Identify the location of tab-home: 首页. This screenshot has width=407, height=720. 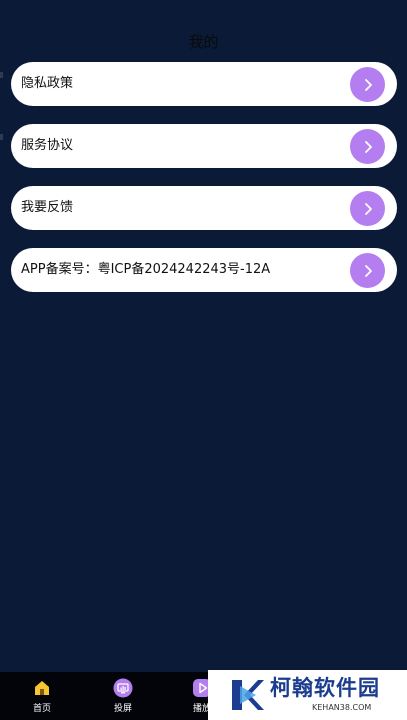
(42, 696).